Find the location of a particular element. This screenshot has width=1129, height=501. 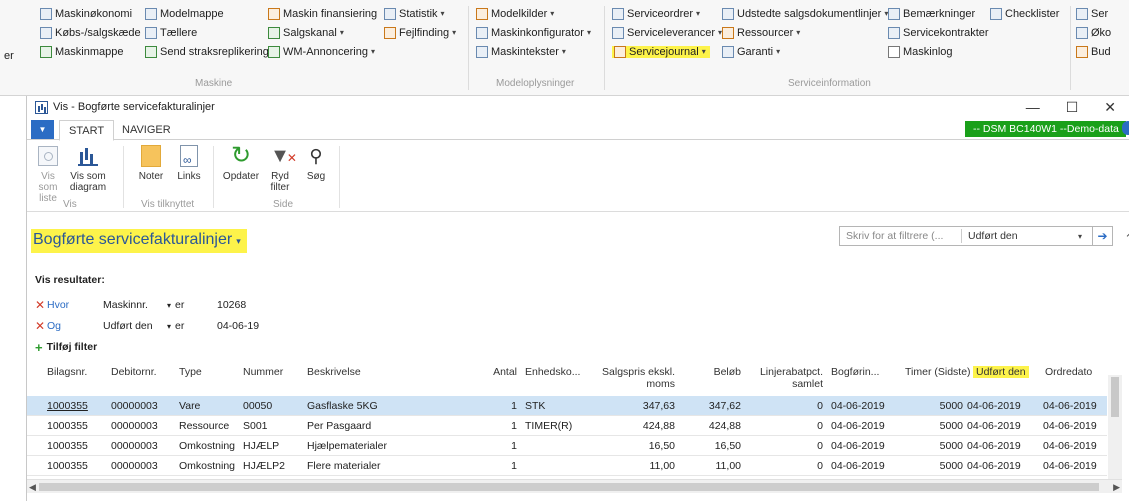

filter-value: 04-06-19 is located at coordinates (238, 326).